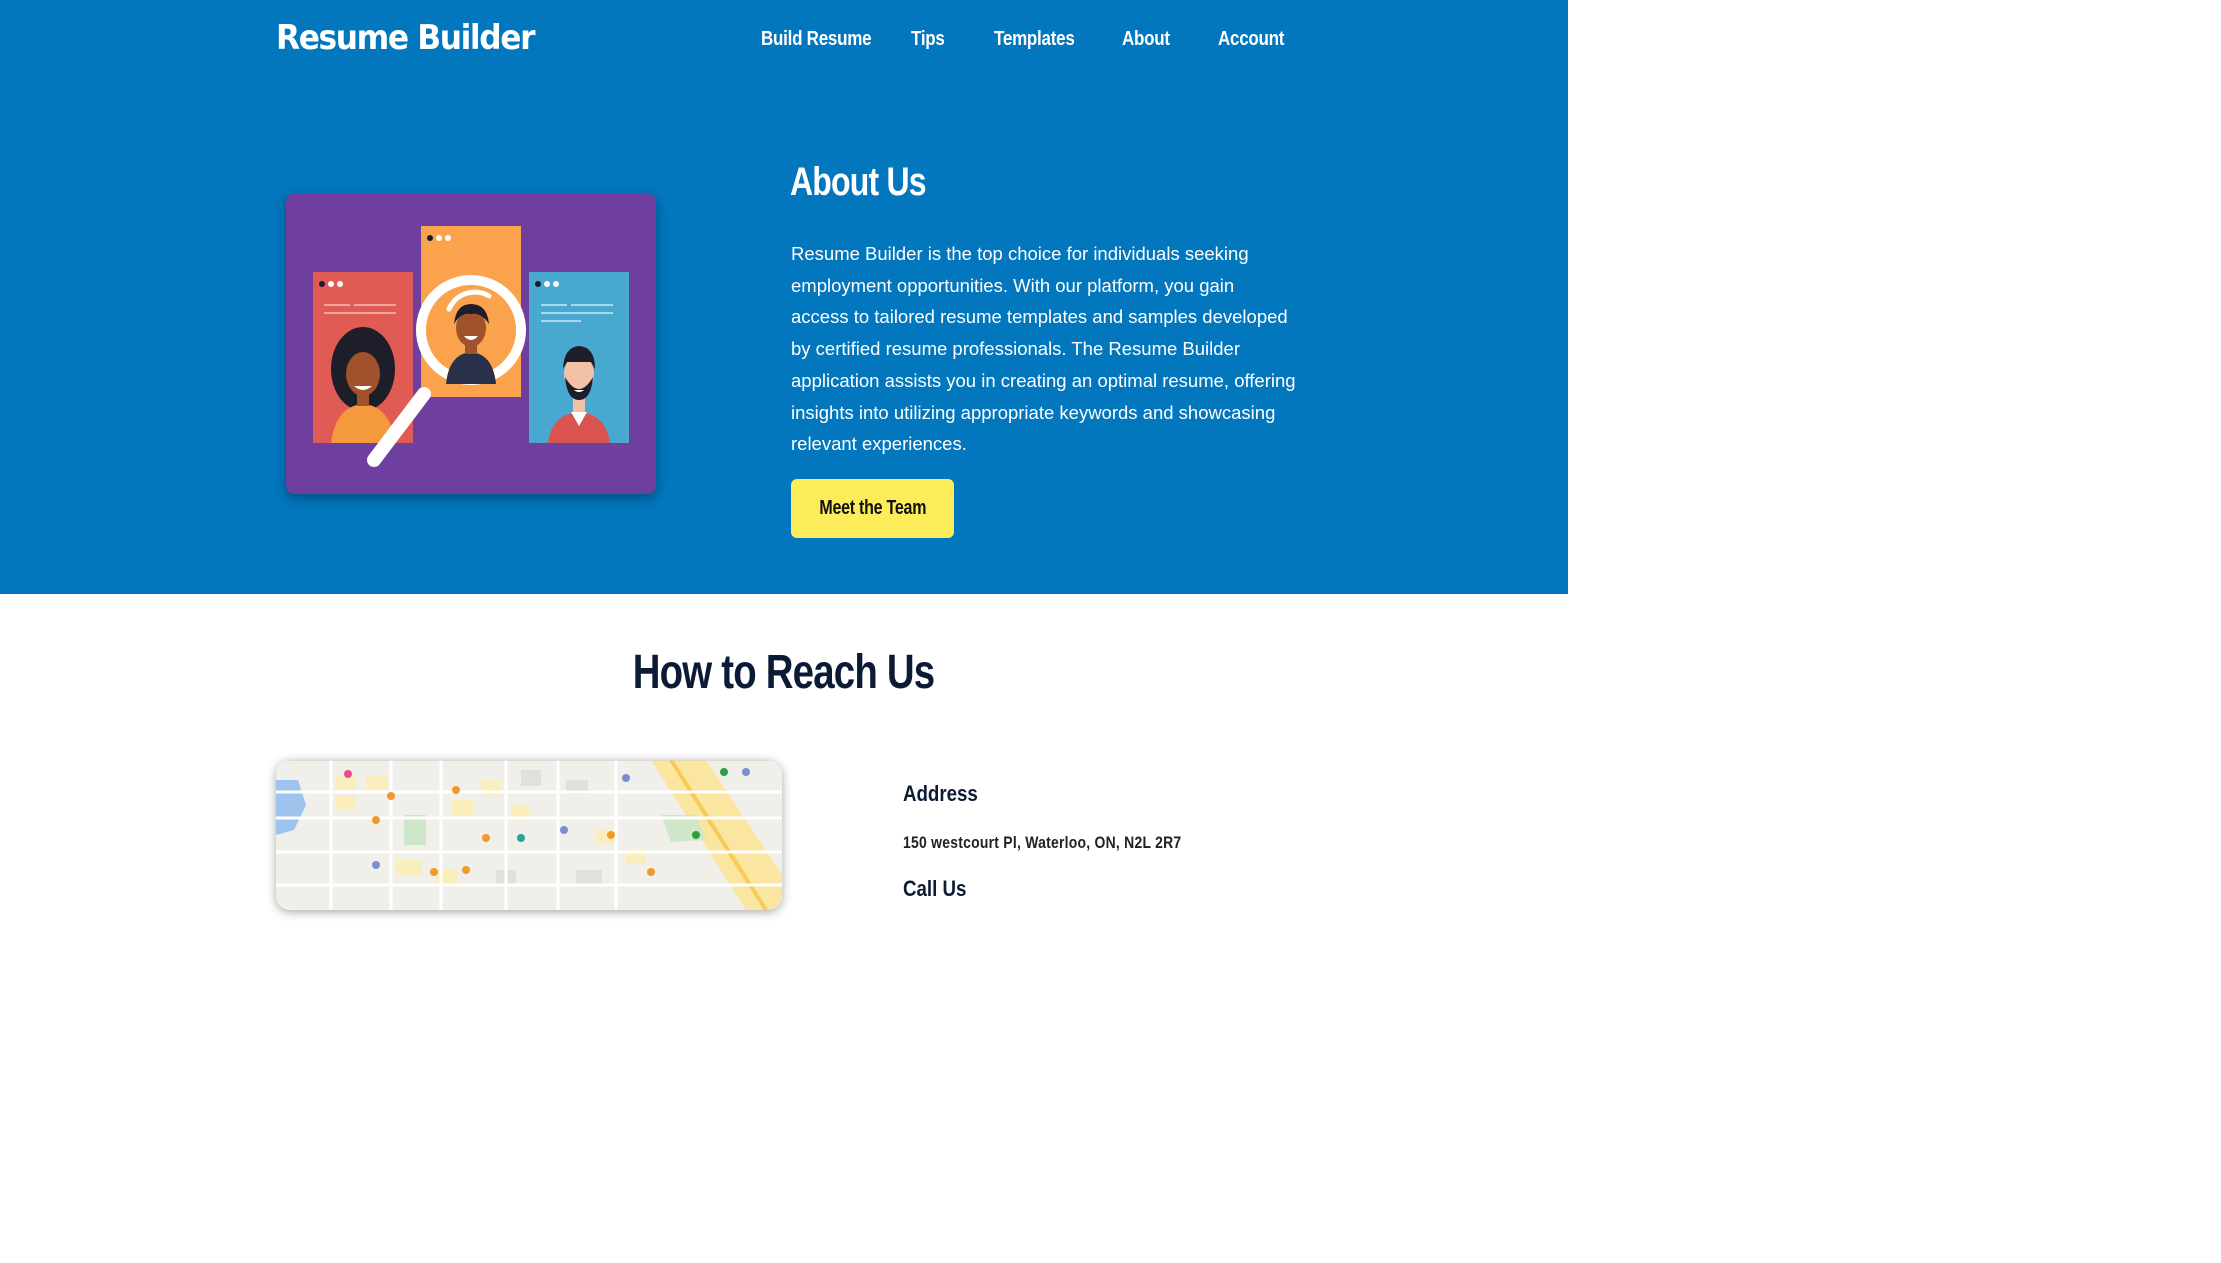  I want to click on candidate-card-right, so click(579, 357).